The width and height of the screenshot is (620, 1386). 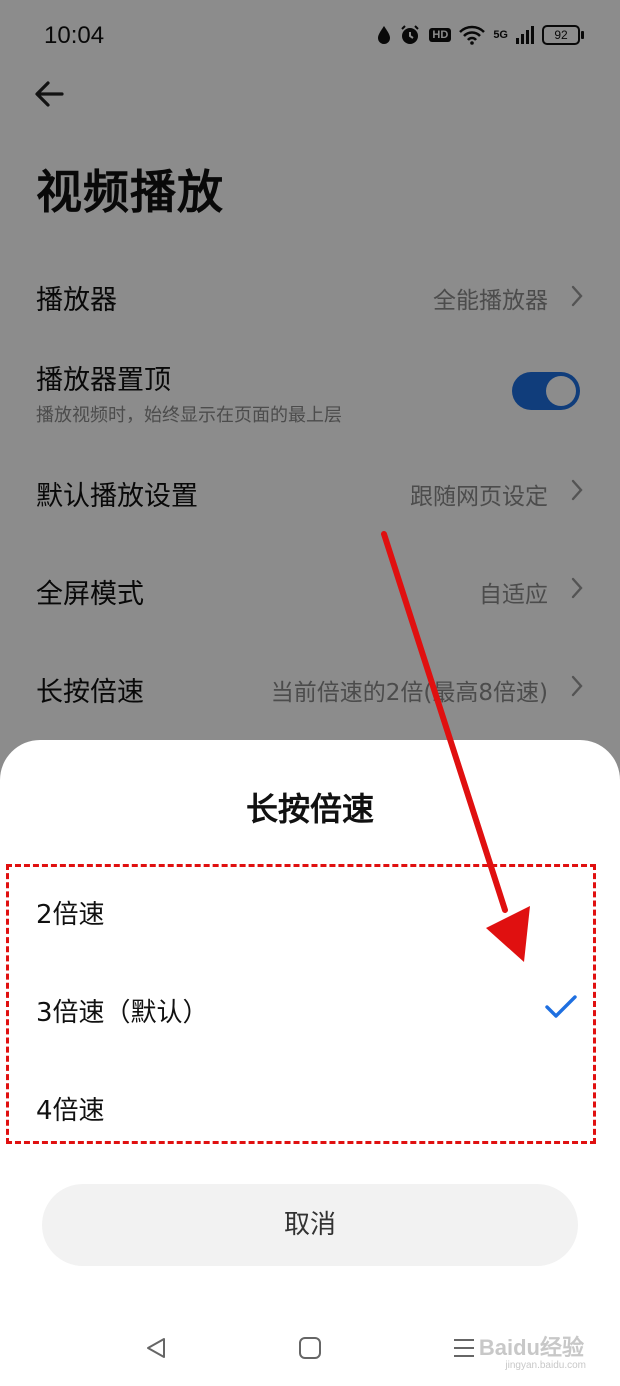 What do you see at coordinates (464, 1348) in the screenshot?
I see `nav-menu-icon` at bounding box center [464, 1348].